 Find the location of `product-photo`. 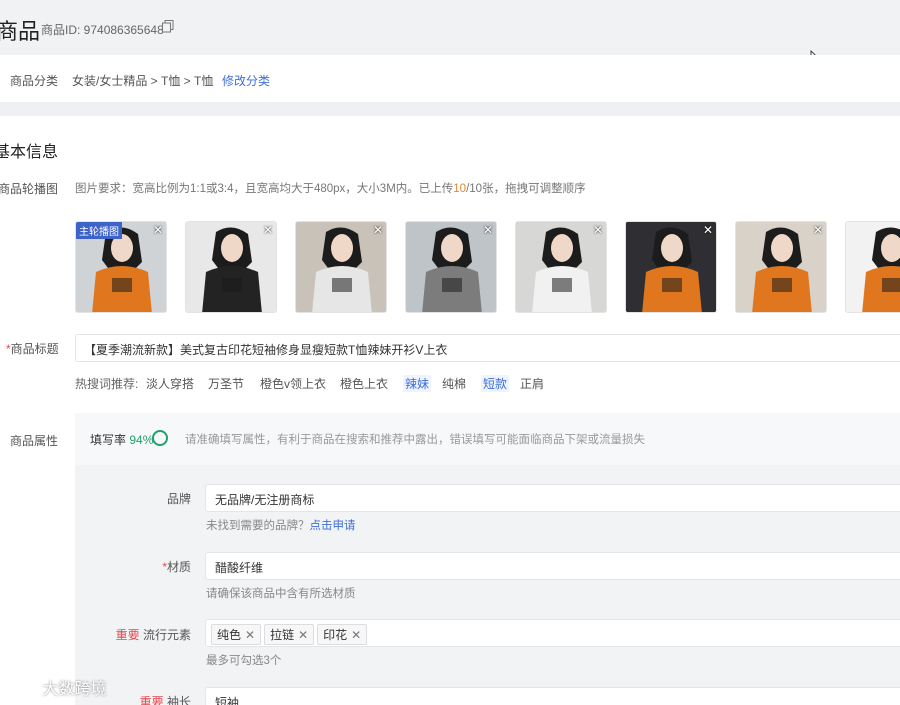

product-photo is located at coordinates (873, 267).